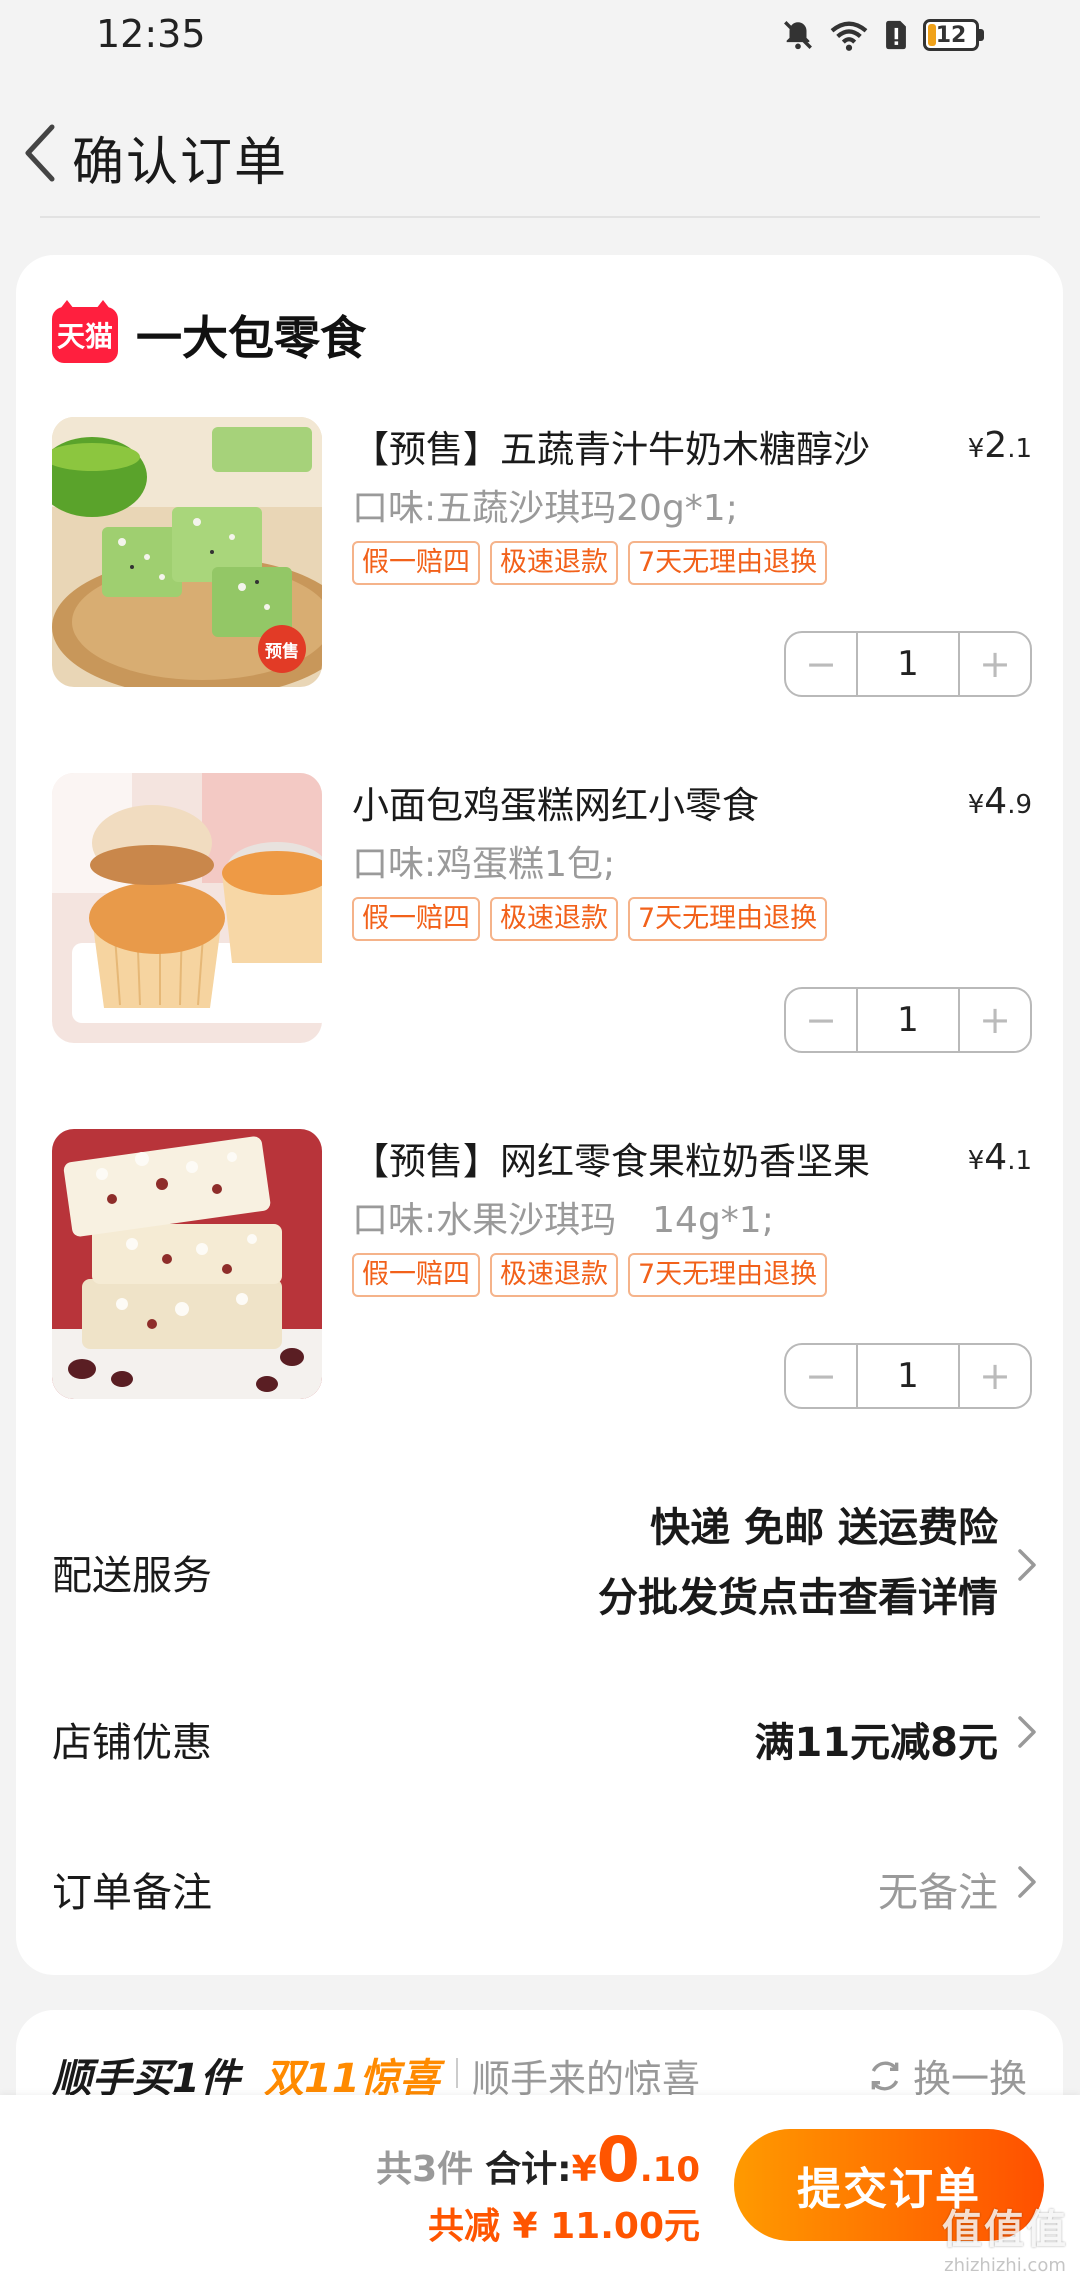 This screenshot has width=1080, height=2280. Describe the element at coordinates (180, 163) in the screenshot. I see `page-title: 确认订单` at that location.